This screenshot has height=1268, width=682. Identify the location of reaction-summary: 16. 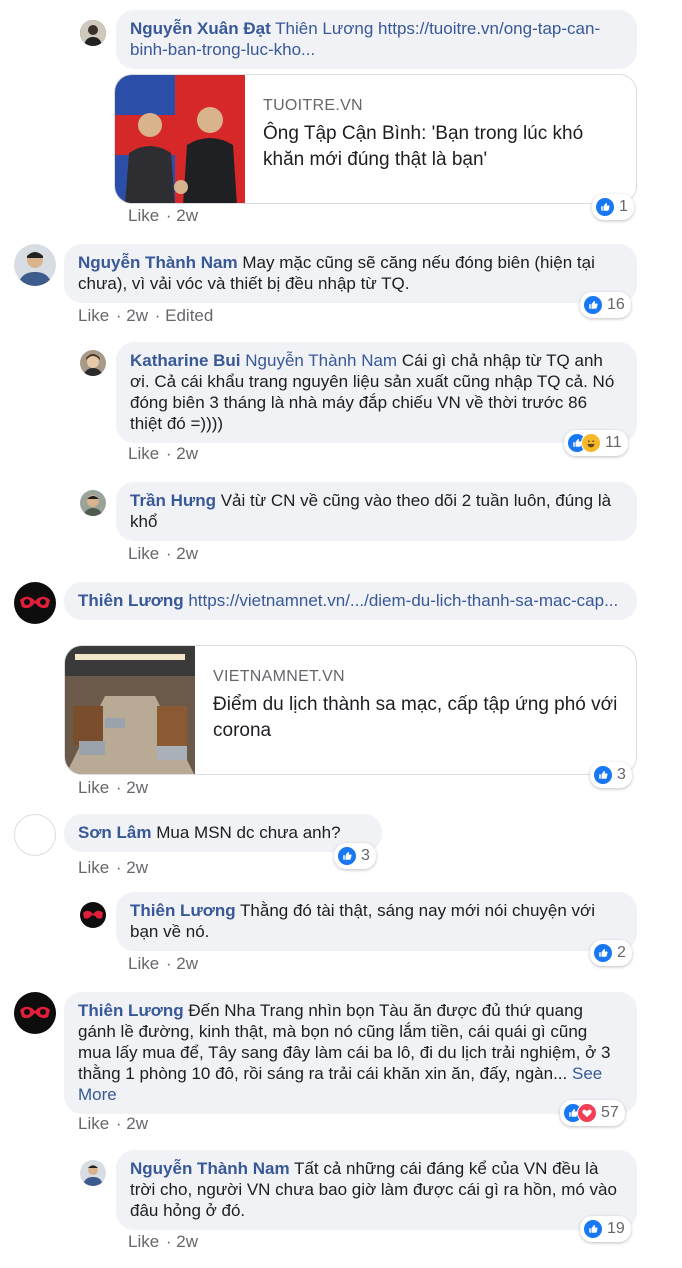
(605, 305).